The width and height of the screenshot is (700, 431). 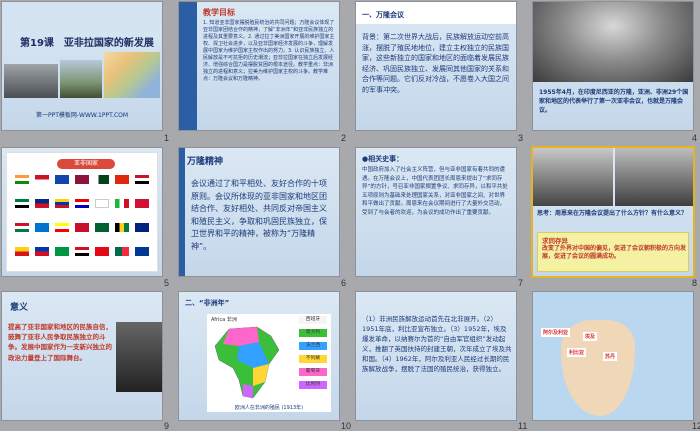 What do you see at coordinates (383, 15) in the screenshot?
I see `slide-title: 一、万隆会议` at bounding box center [383, 15].